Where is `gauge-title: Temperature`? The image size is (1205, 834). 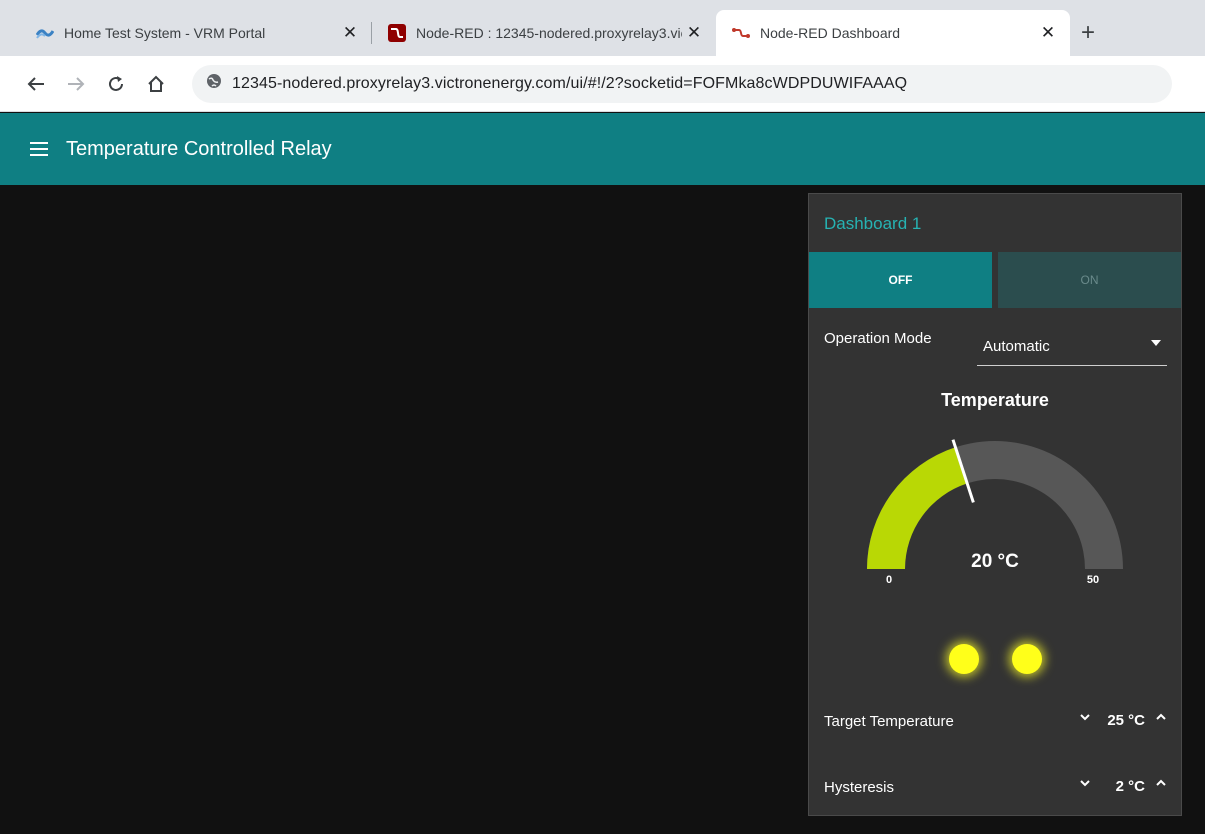
gauge-title: Temperature is located at coordinates (995, 400).